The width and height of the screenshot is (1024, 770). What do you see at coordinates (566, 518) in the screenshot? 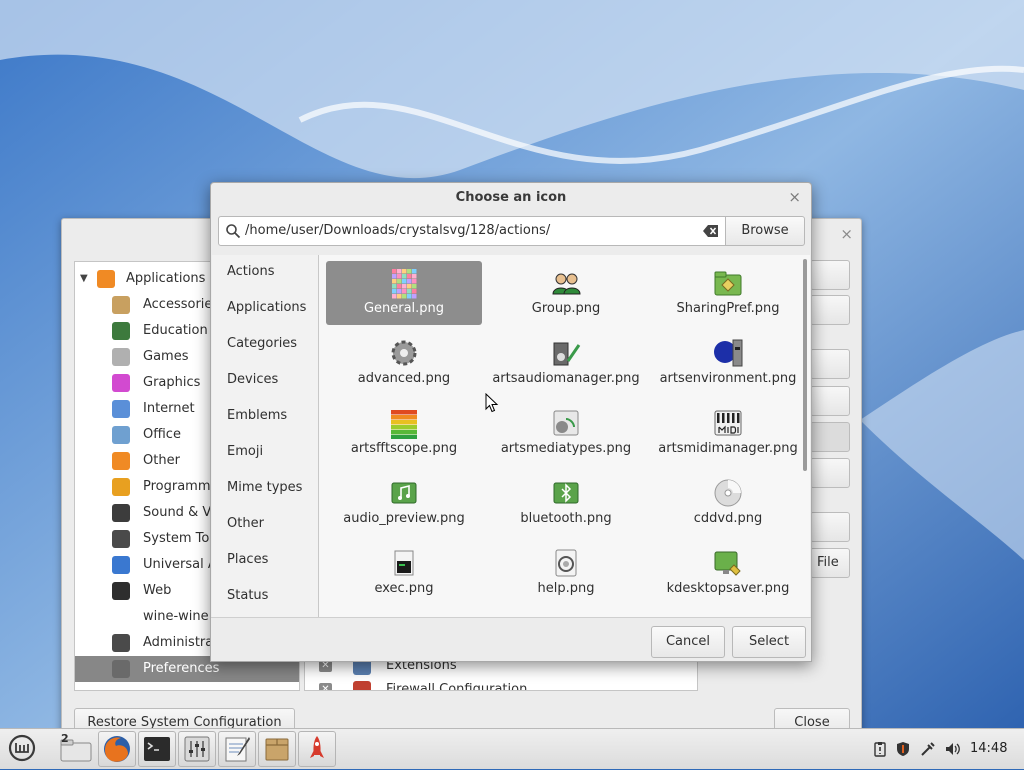
I see `icon-file-name: bluetooth.png` at bounding box center [566, 518].